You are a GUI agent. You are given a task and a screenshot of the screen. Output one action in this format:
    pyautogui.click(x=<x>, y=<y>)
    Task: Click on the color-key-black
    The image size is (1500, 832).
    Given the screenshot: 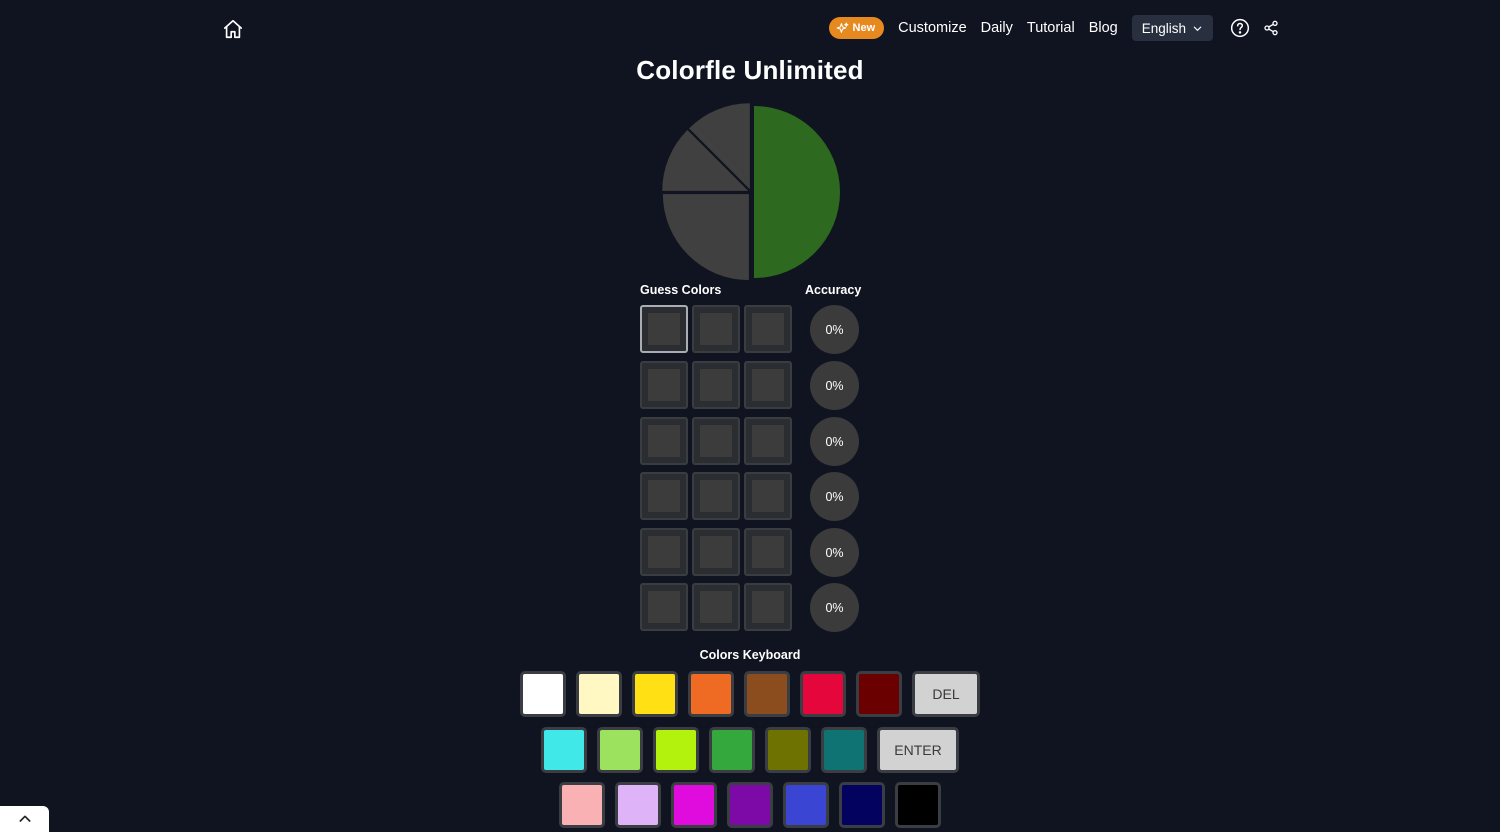 What is the action you would take?
    pyautogui.click(x=918, y=805)
    